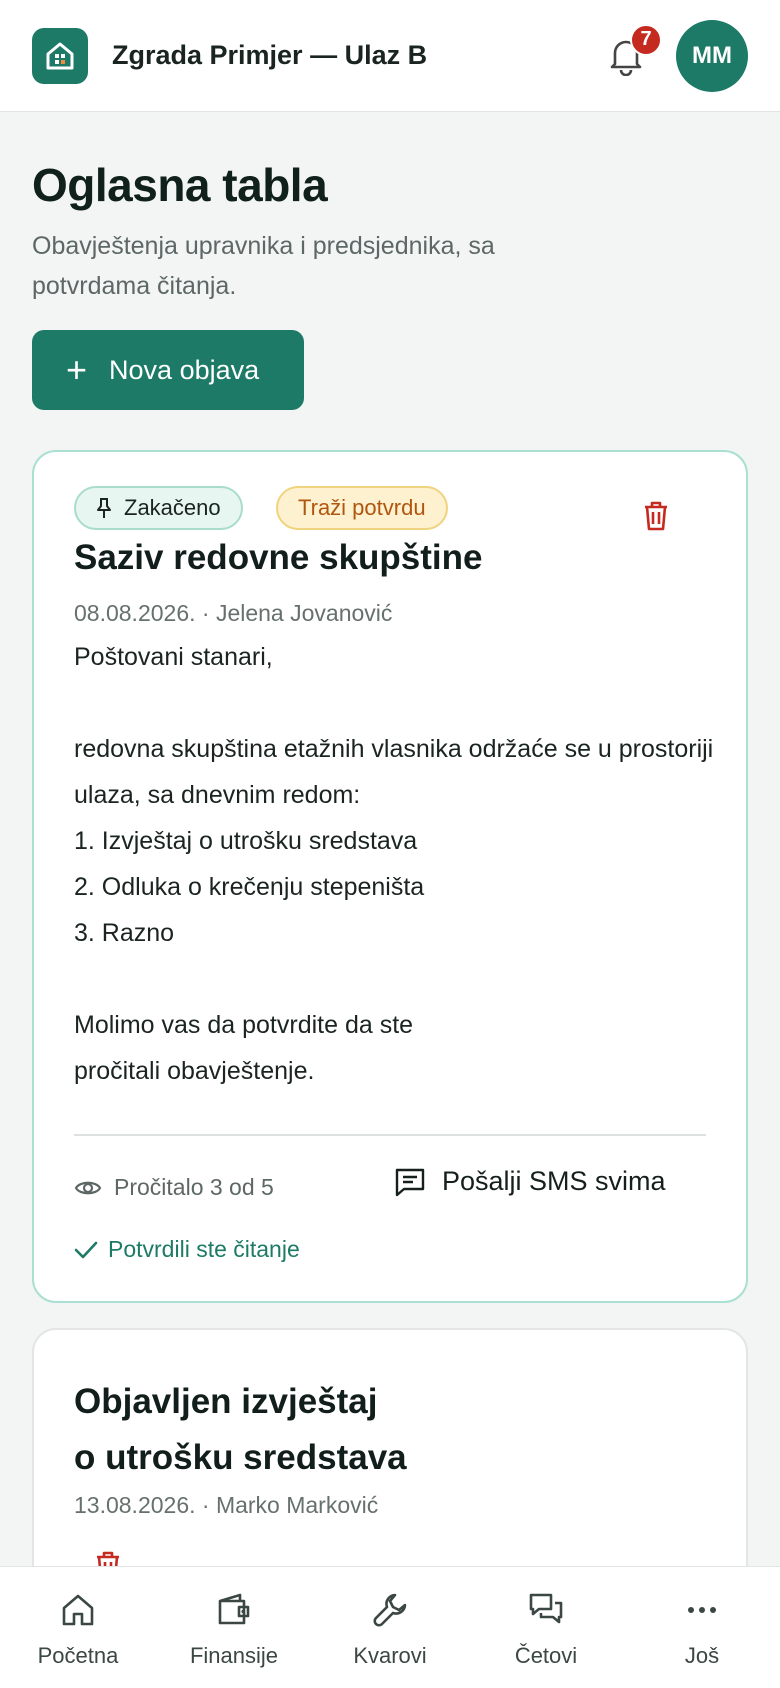 This screenshot has width=780, height=1688. I want to click on send-sms-label: Pošalji SMS svima, so click(554, 1181).